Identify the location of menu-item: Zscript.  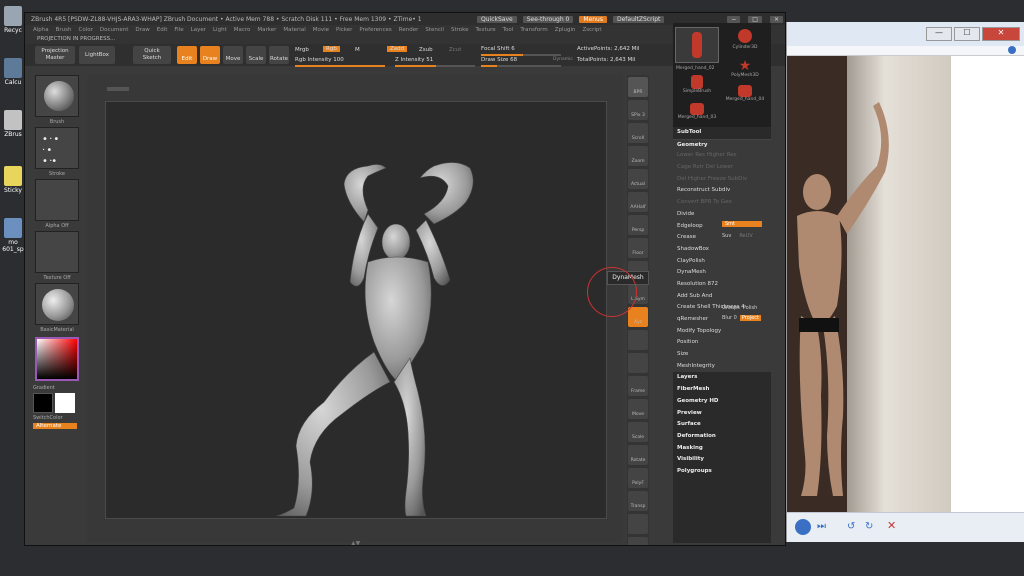
(591, 30).